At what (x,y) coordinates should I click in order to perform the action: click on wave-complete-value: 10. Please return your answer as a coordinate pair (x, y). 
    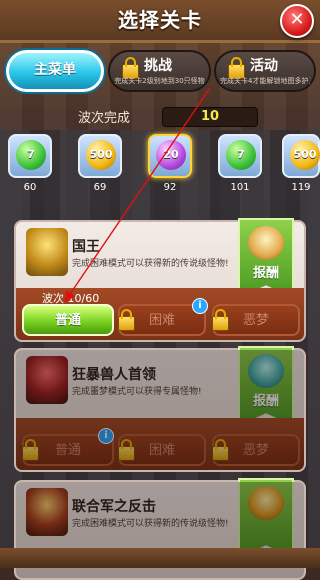
    Looking at the image, I should click on (210, 116).